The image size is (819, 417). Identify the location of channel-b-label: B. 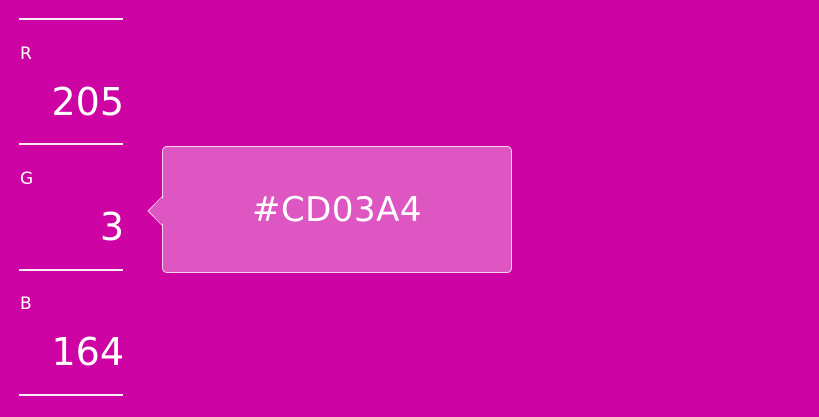
(26, 304).